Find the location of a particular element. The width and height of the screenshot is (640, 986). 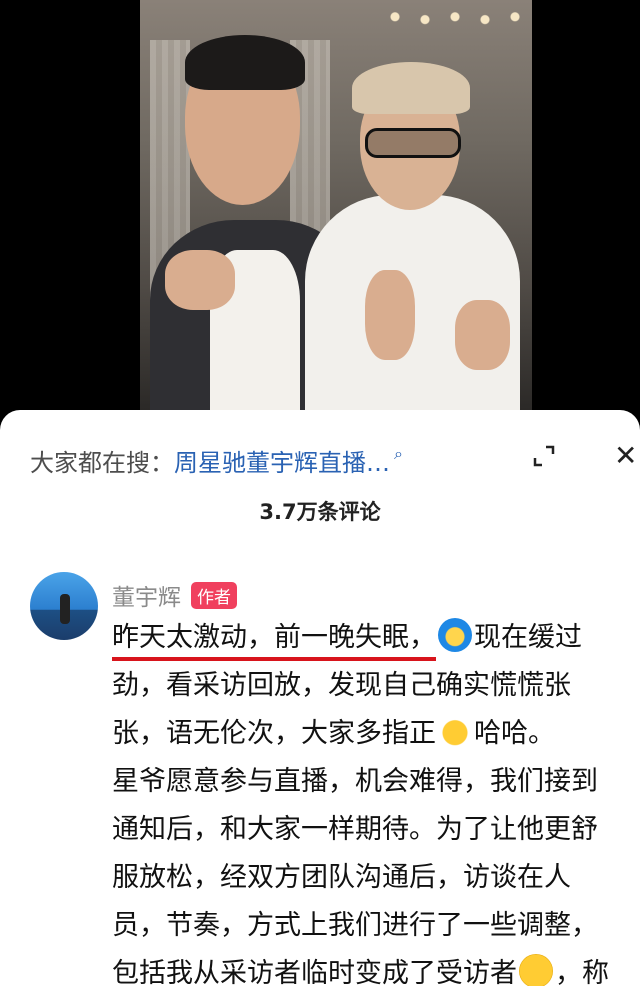

close-icon: ✕ is located at coordinates (625, 456).